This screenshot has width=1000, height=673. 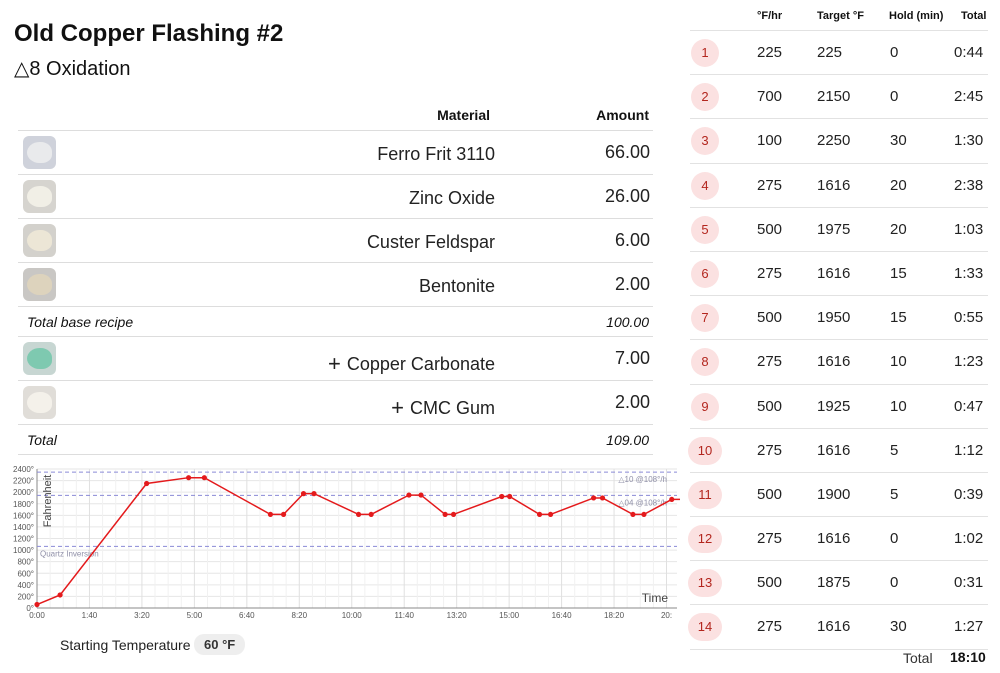 I want to click on hold-column-header: Hold (min), so click(x=916, y=16).